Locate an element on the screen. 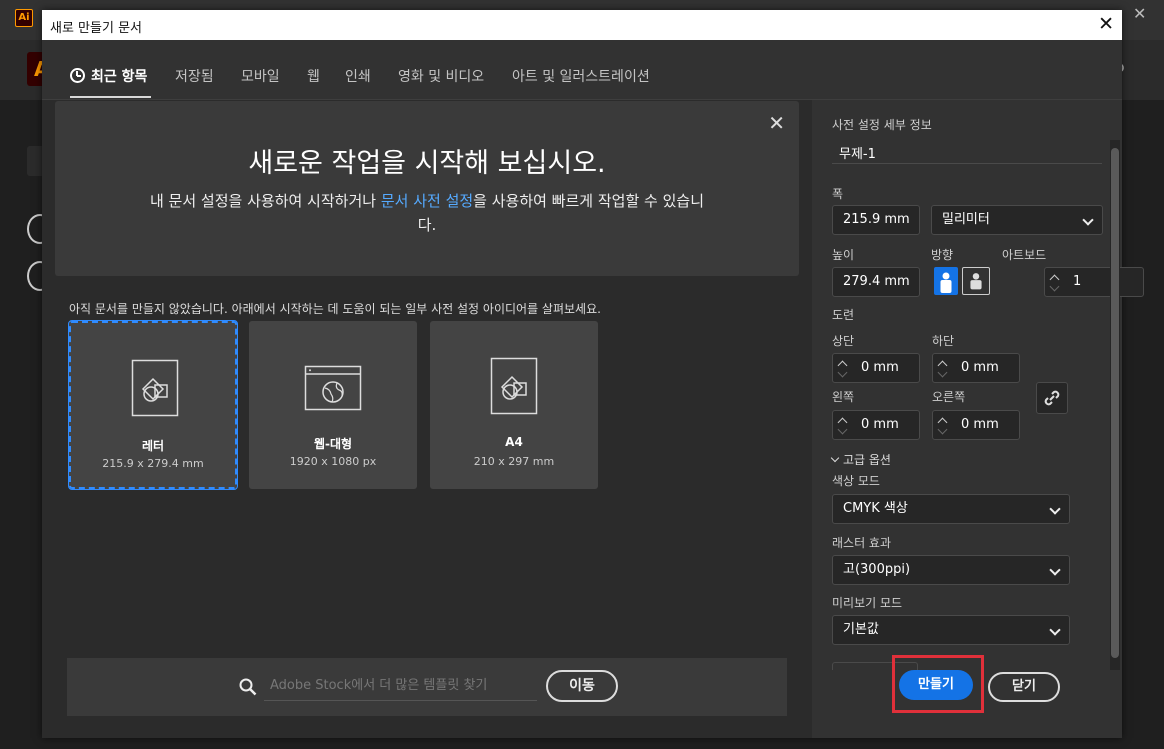  preset-details-title: 사전 설정 세부 정보 is located at coordinates (882, 125).